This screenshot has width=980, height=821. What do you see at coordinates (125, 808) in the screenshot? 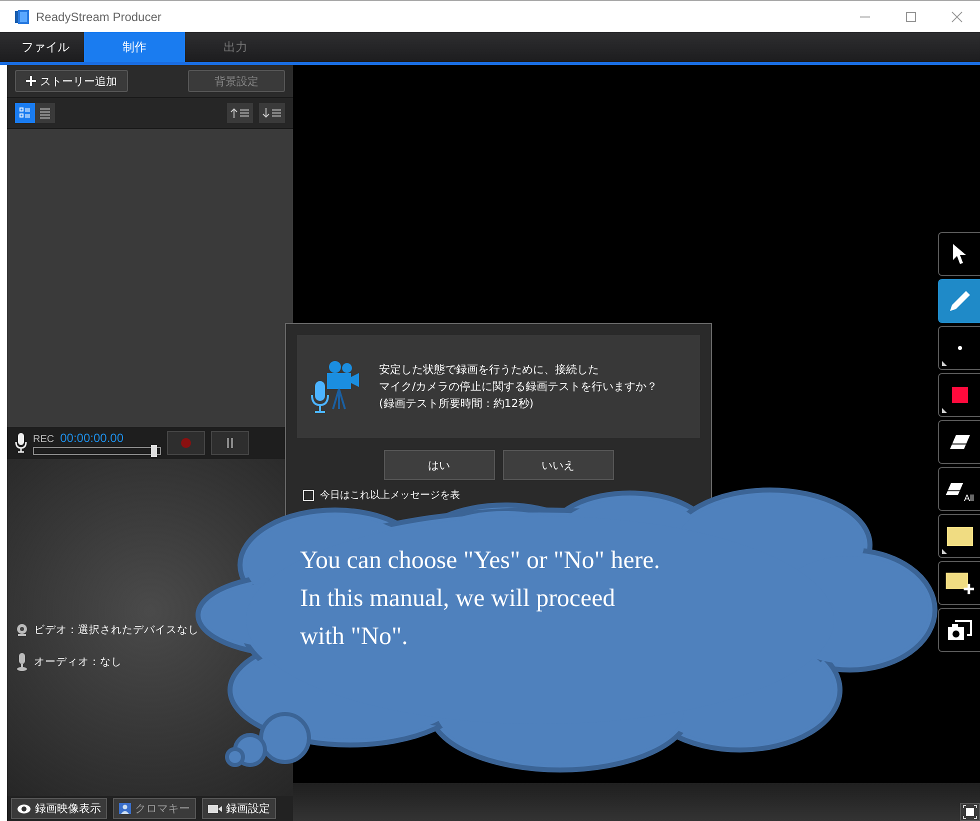
I see `person-icon` at bounding box center [125, 808].